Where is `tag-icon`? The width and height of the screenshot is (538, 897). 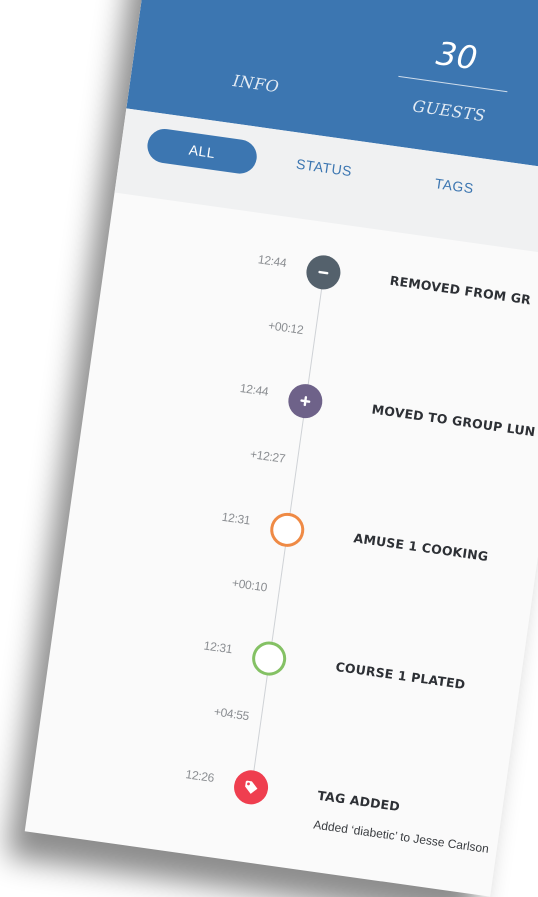
tag-icon is located at coordinates (251, 787).